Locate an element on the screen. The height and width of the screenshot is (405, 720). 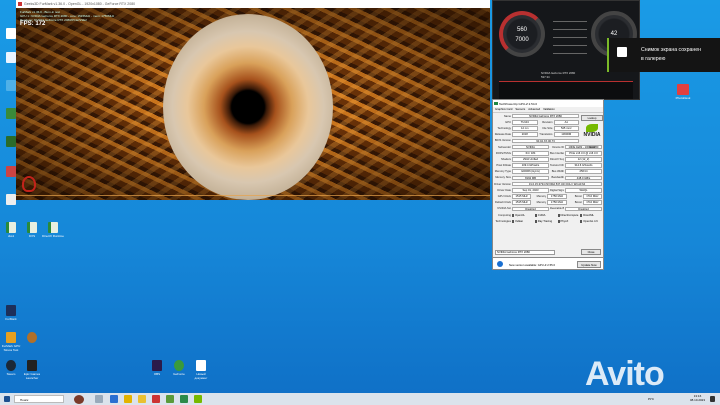
tab-sensors: Sensors is located at coordinates (520, 109).